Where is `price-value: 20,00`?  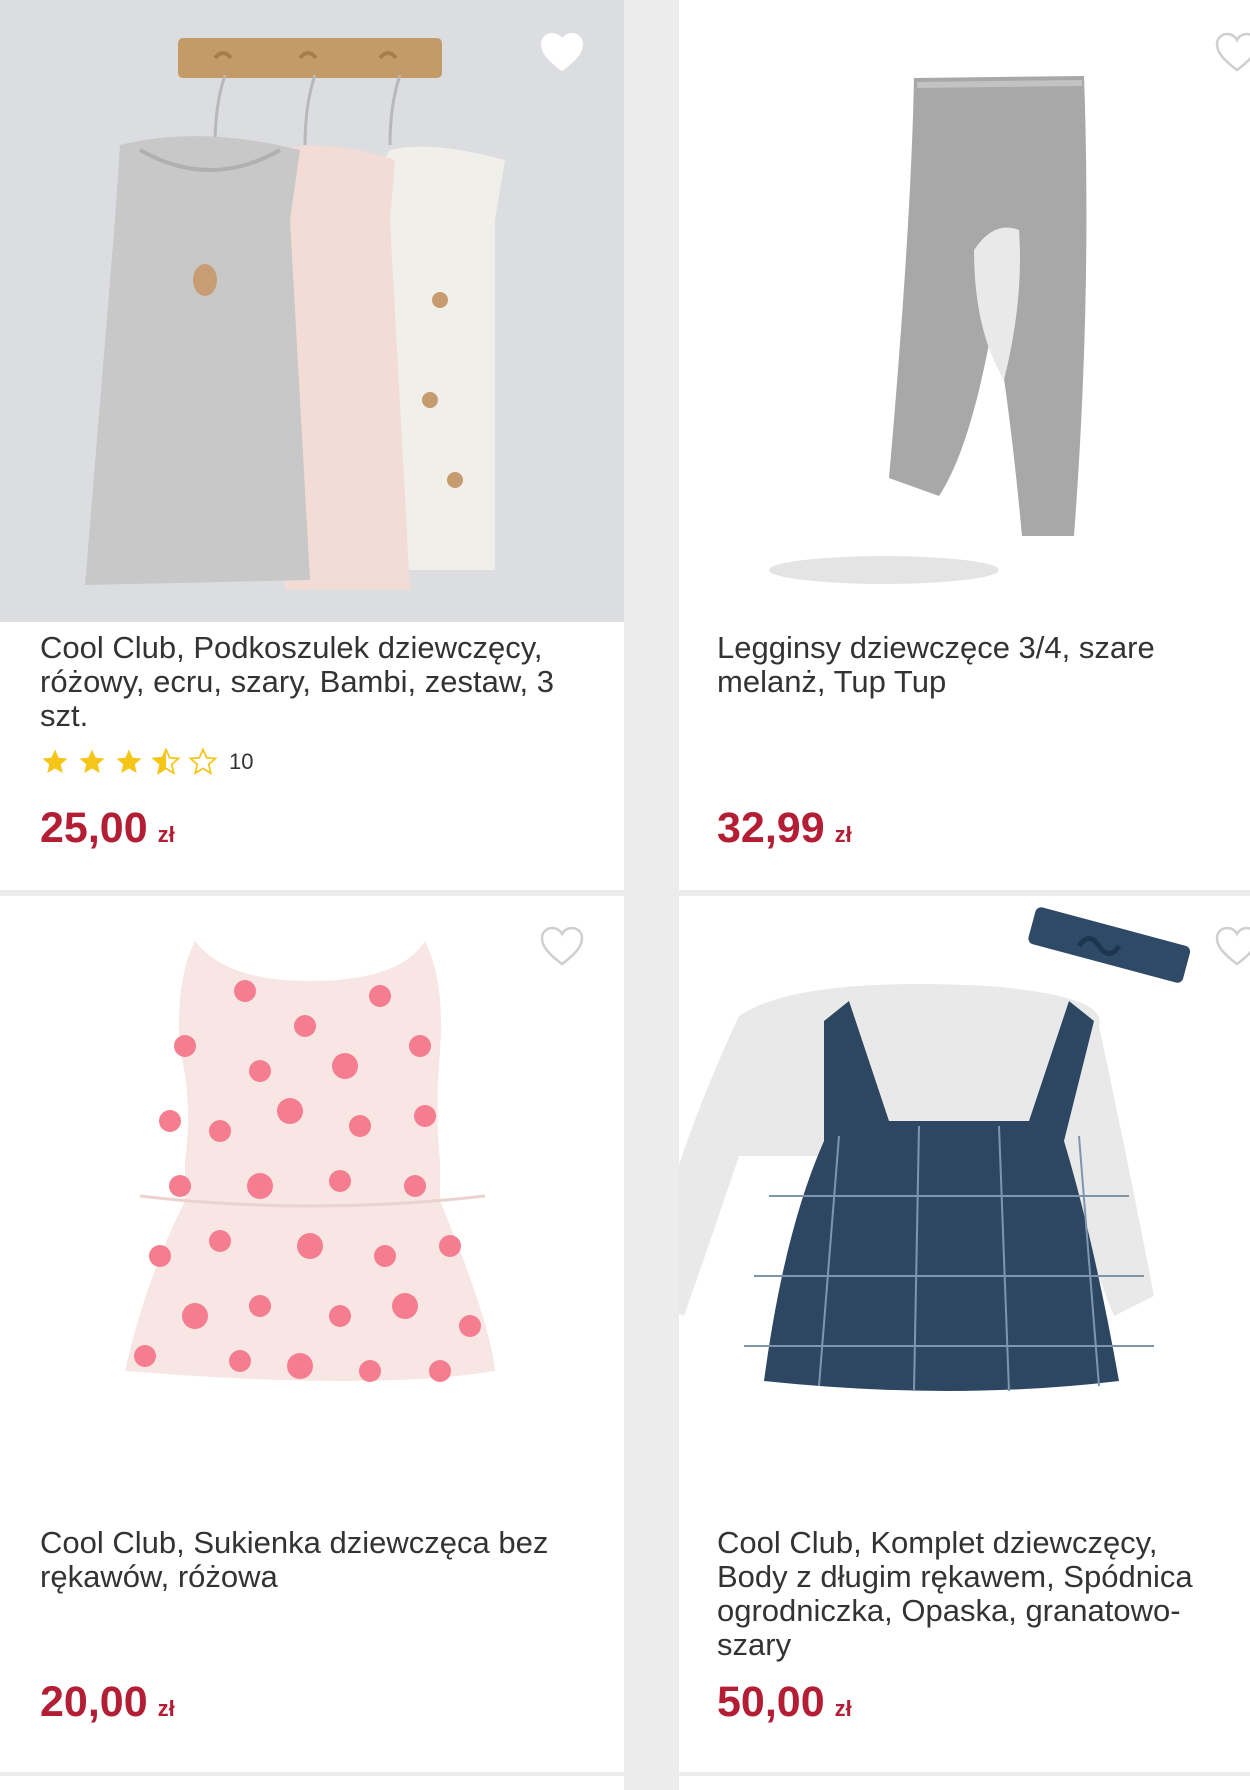 price-value: 20,00 is located at coordinates (94, 1702).